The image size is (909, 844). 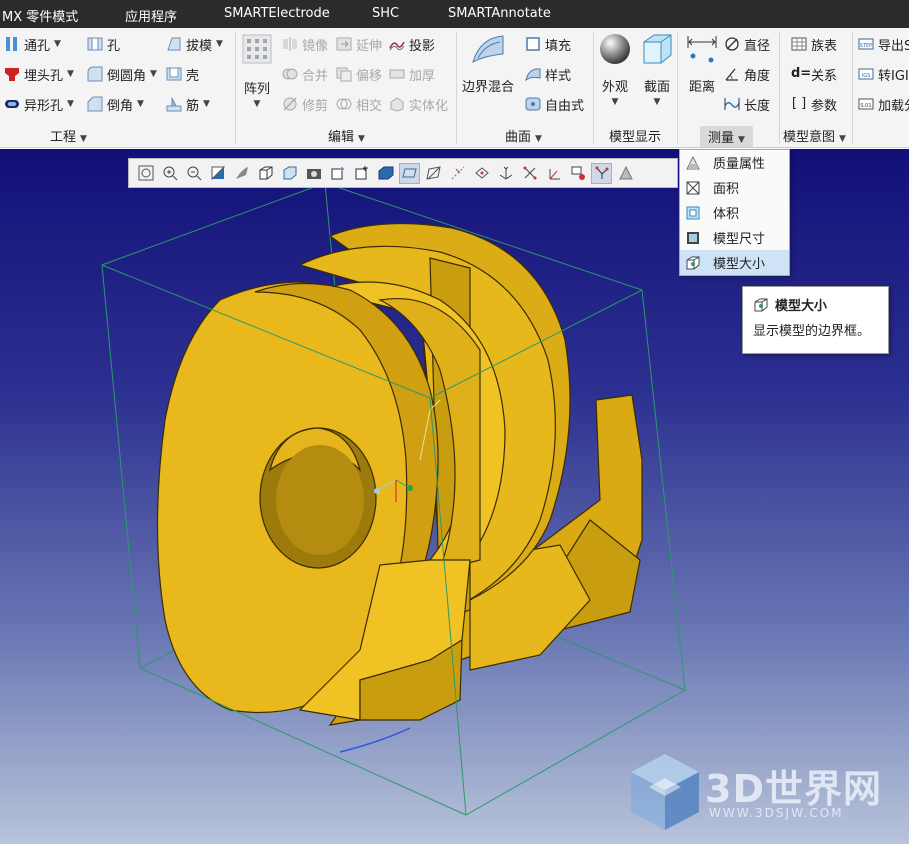 I want to click on appearance-sphere-icon, so click(x=615, y=49).